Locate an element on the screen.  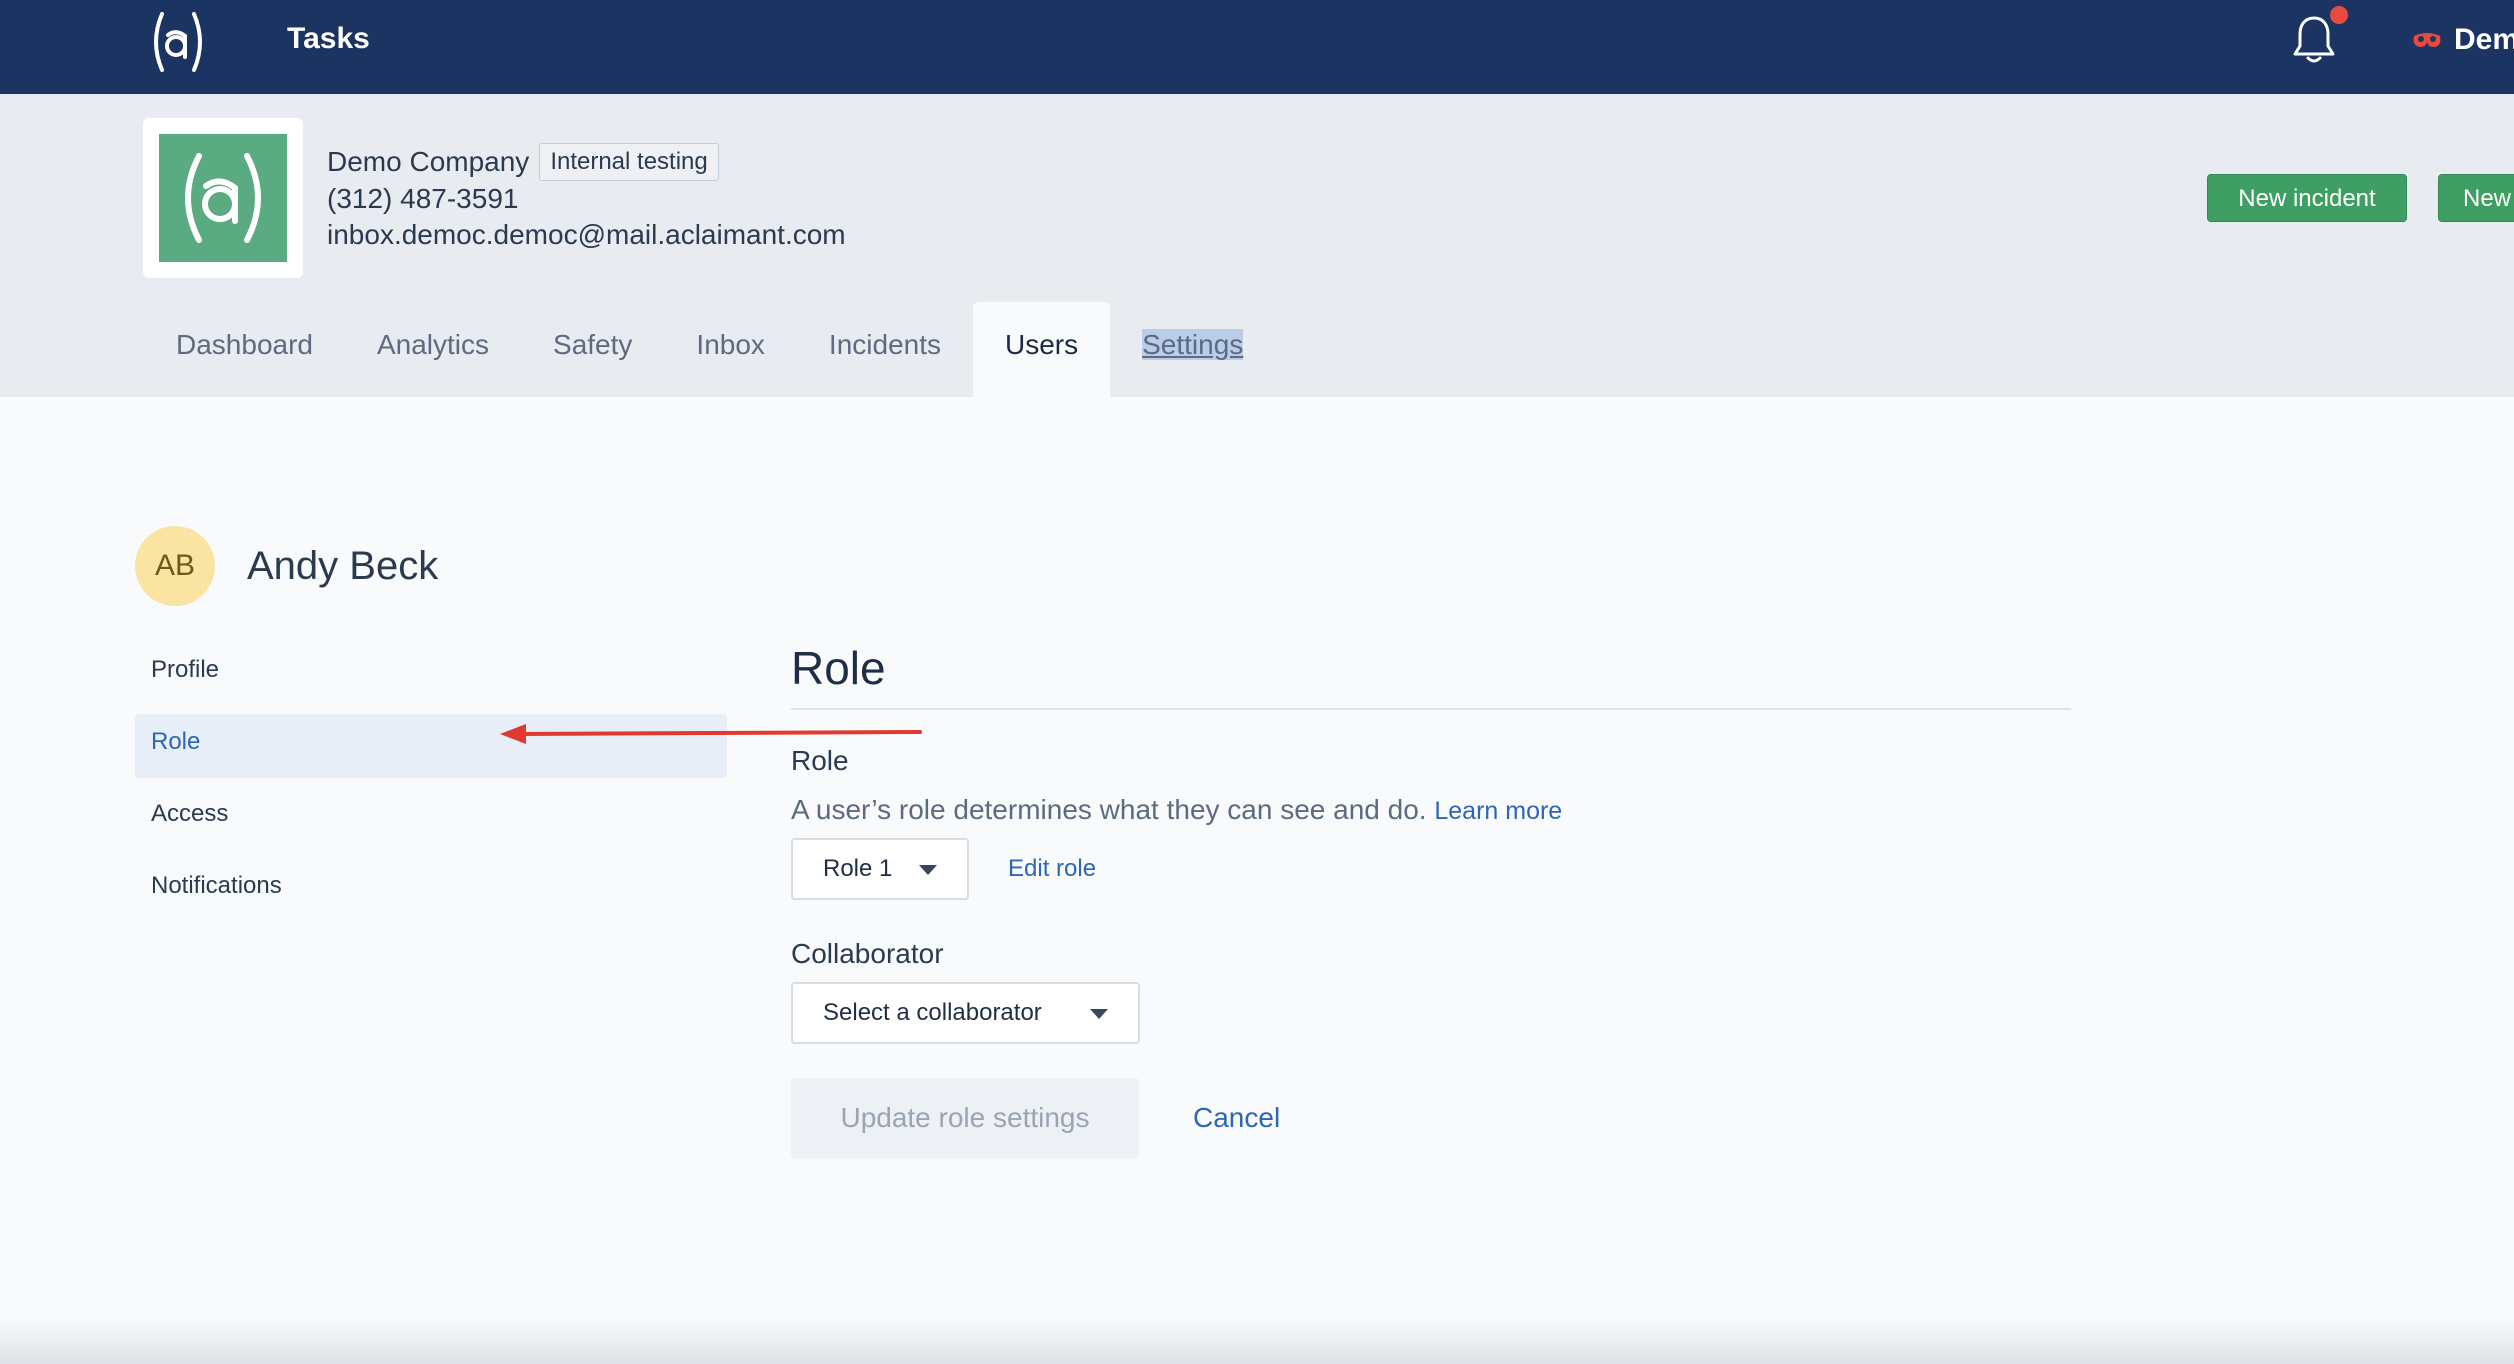
section-title: Role is located at coordinates (838, 668).